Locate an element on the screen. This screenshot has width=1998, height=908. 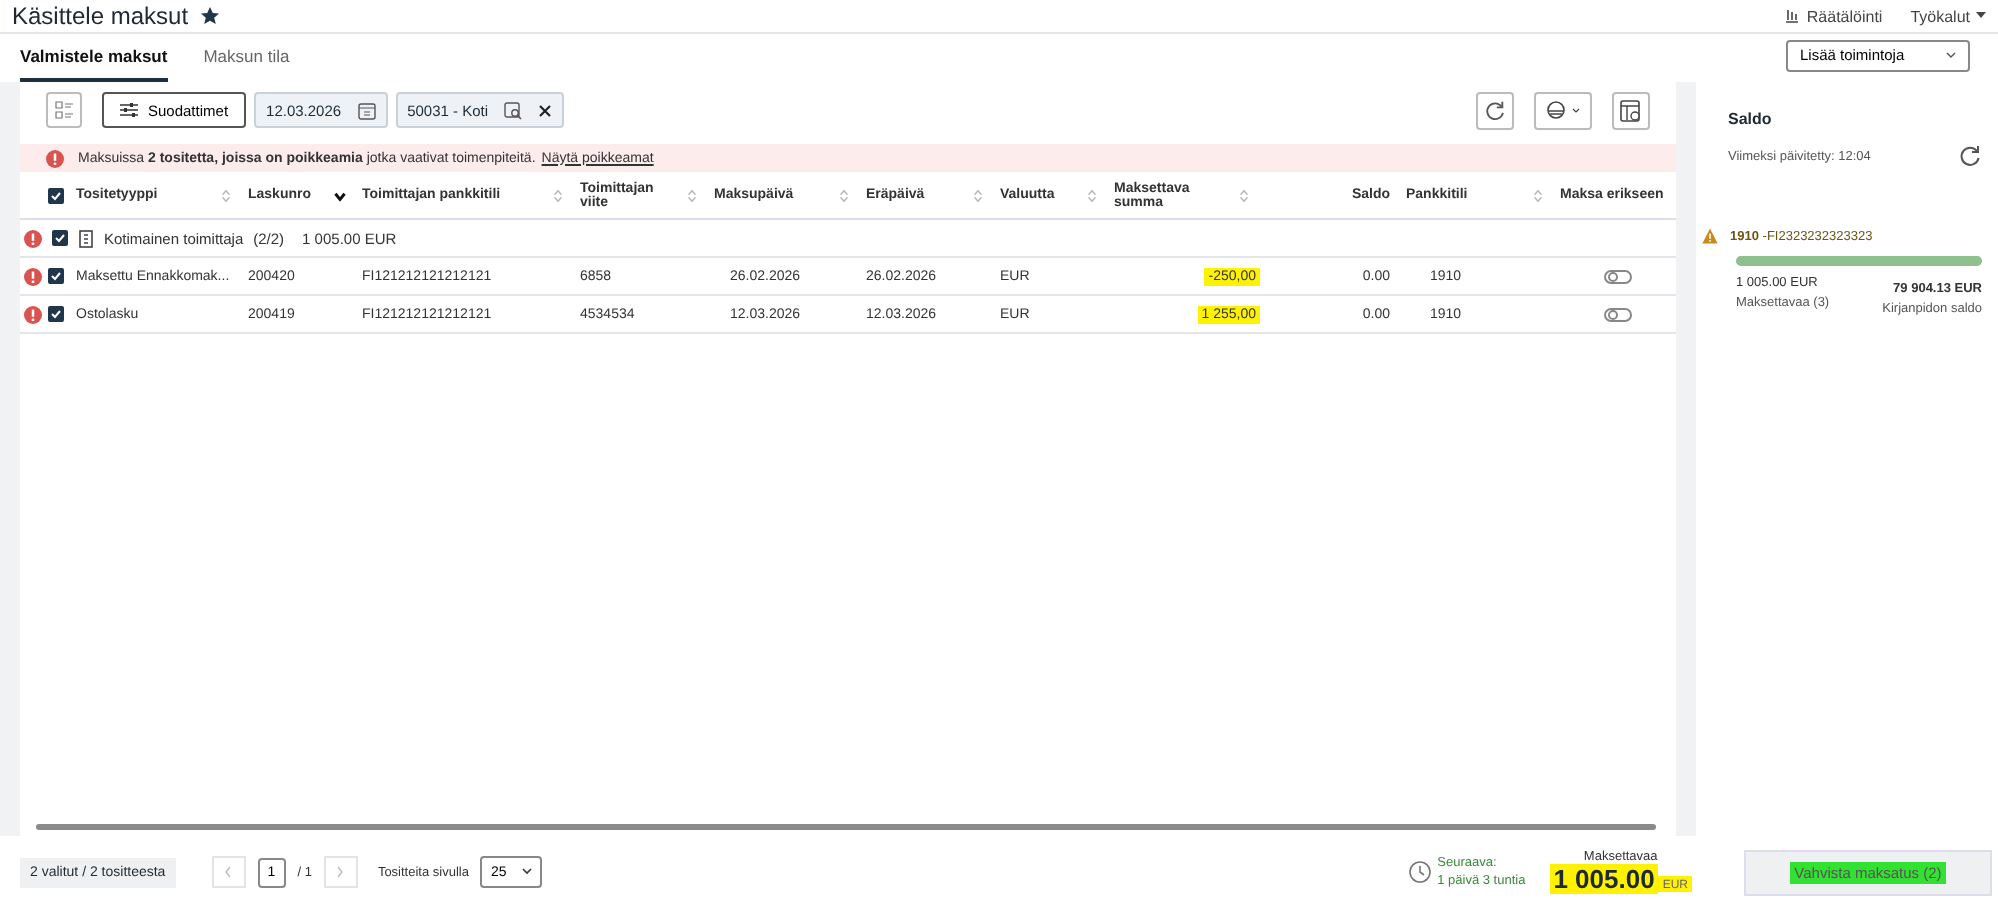
chevron-right-icon is located at coordinates (340, 872).